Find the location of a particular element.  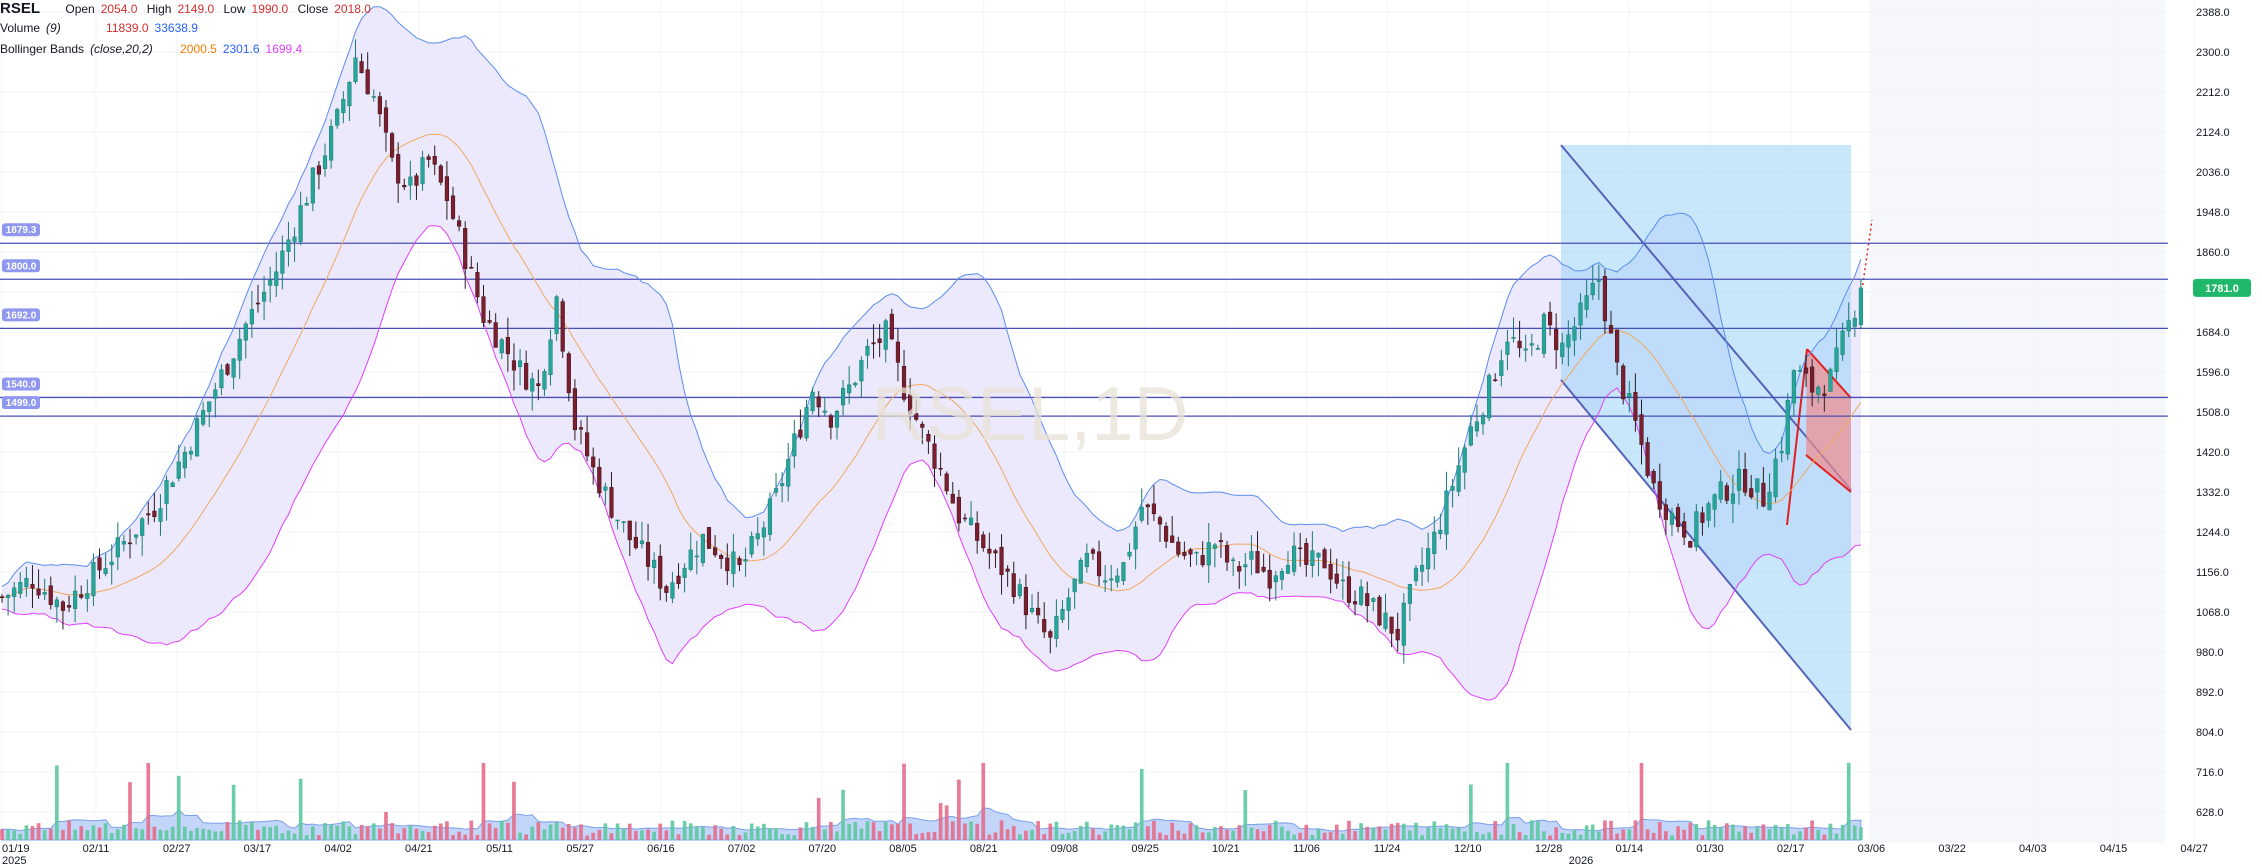

time-tick-label: 05/11 is located at coordinates (499, 849).